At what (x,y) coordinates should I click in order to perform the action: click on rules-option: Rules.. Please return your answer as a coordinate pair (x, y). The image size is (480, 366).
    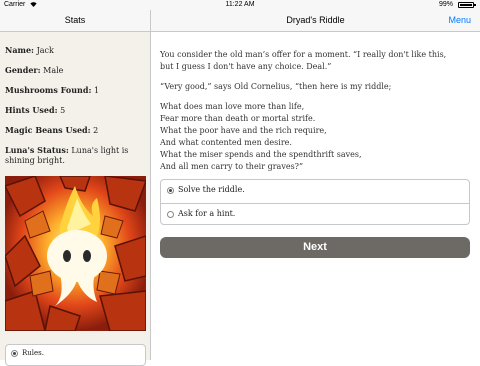
    Looking at the image, I should click on (75, 355).